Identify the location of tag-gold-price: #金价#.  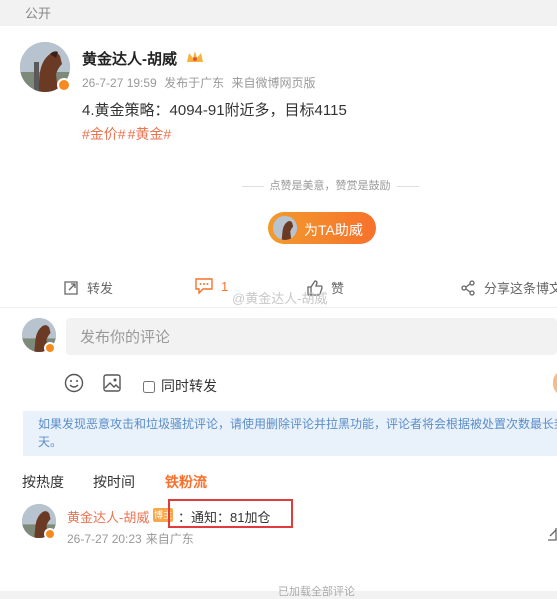
(104, 134).